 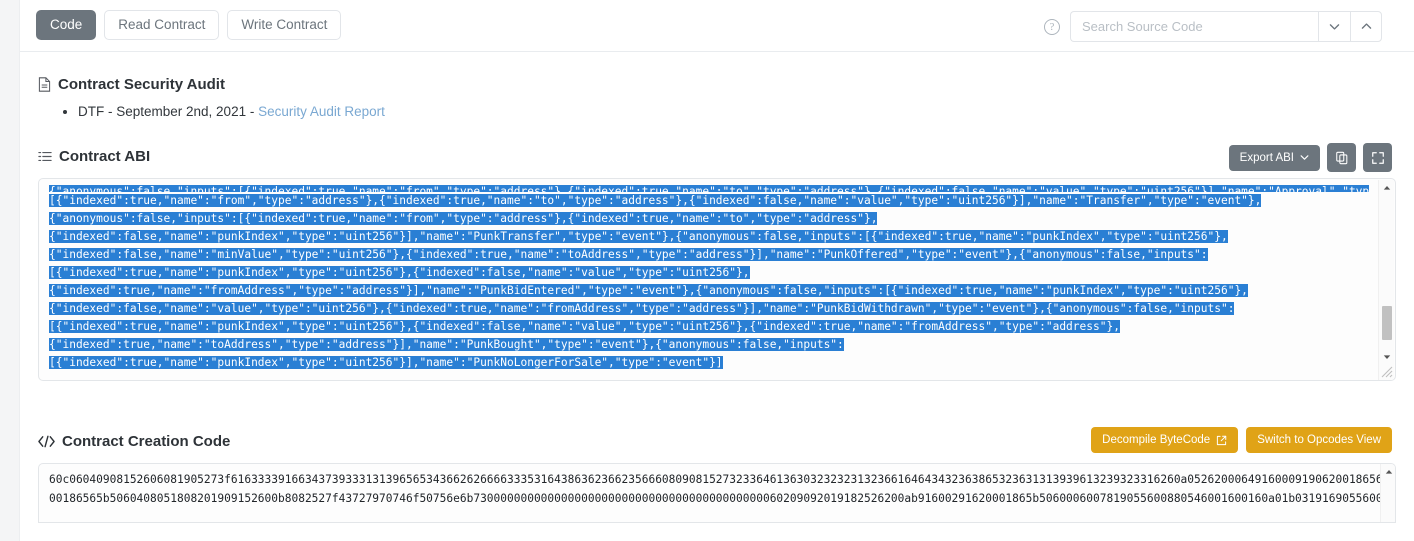 I want to click on scroll-down-button, so click(x=1387, y=357).